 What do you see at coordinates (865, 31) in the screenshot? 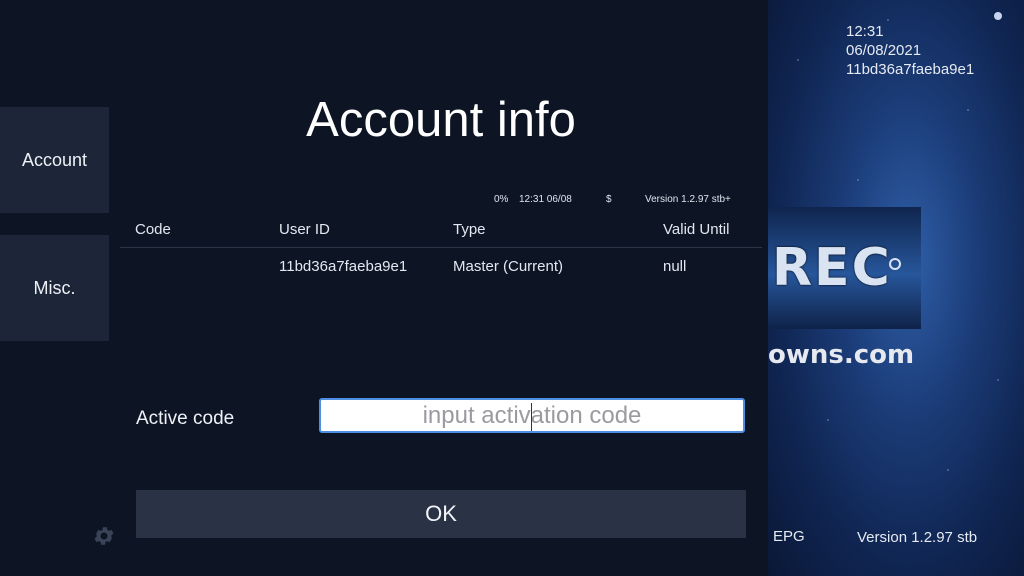
I see `clock-time: 12:31` at bounding box center [865, 31].